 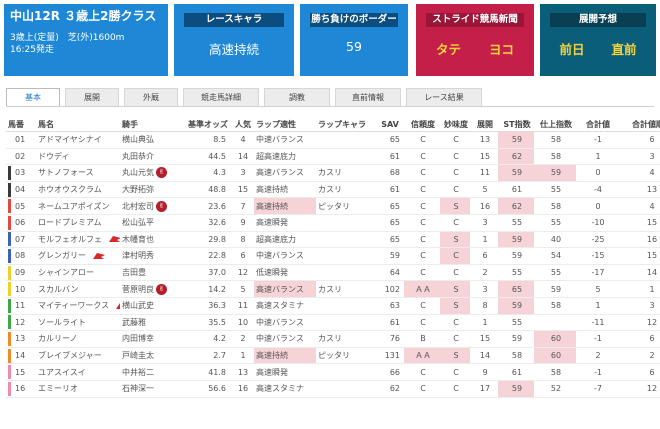 I want to click on col-header-st-index: ST指数, so click(x=516, y=125).